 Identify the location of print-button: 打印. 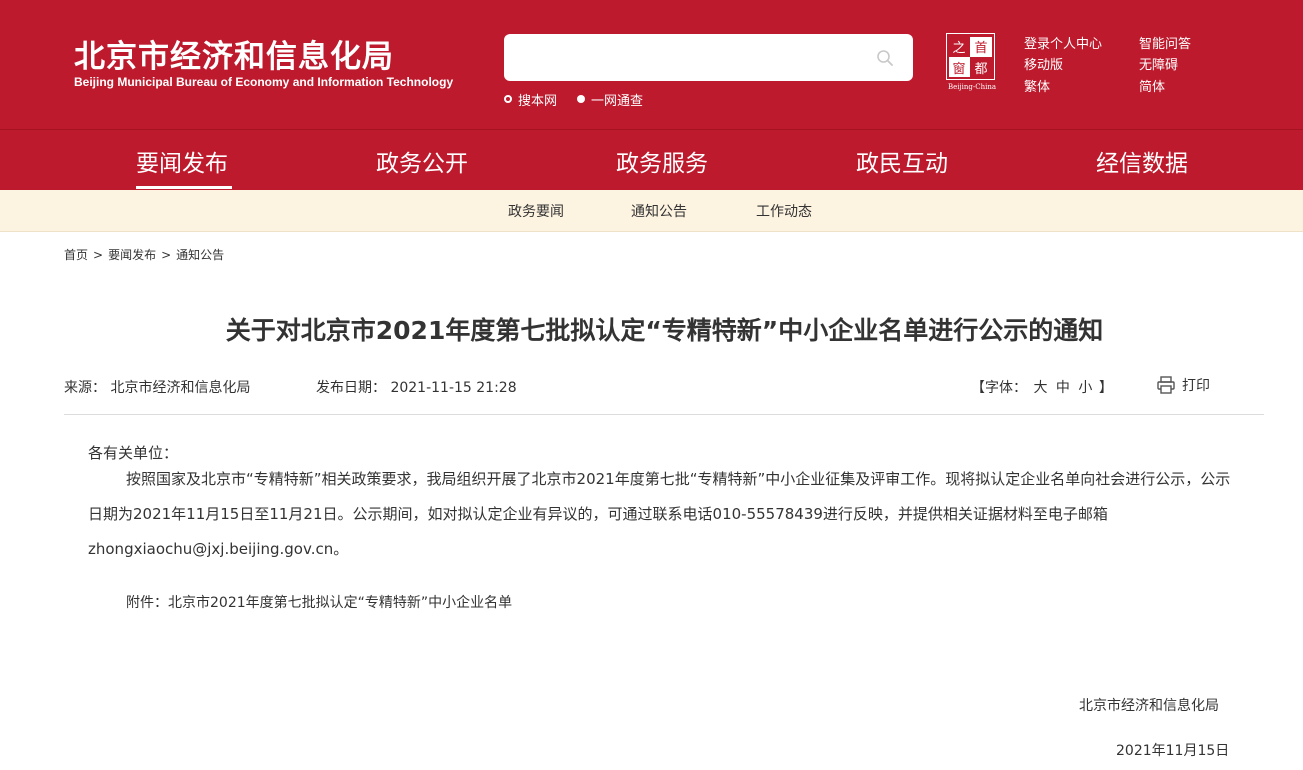
(1183, 385).